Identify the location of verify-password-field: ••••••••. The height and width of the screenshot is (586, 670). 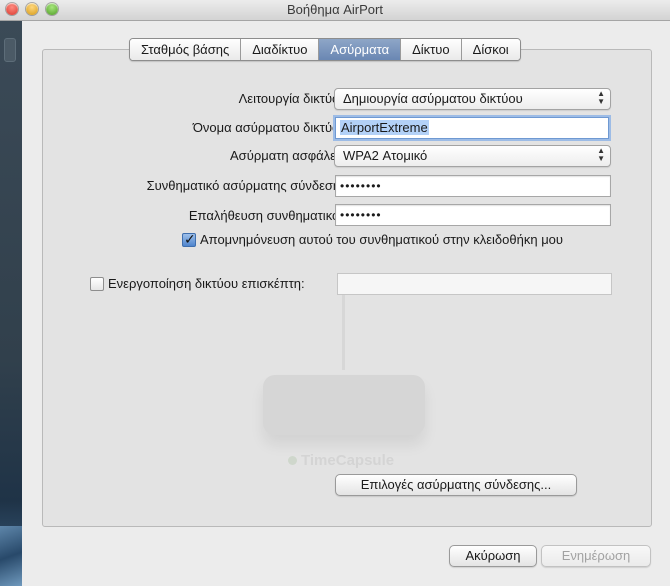
(473, 215).